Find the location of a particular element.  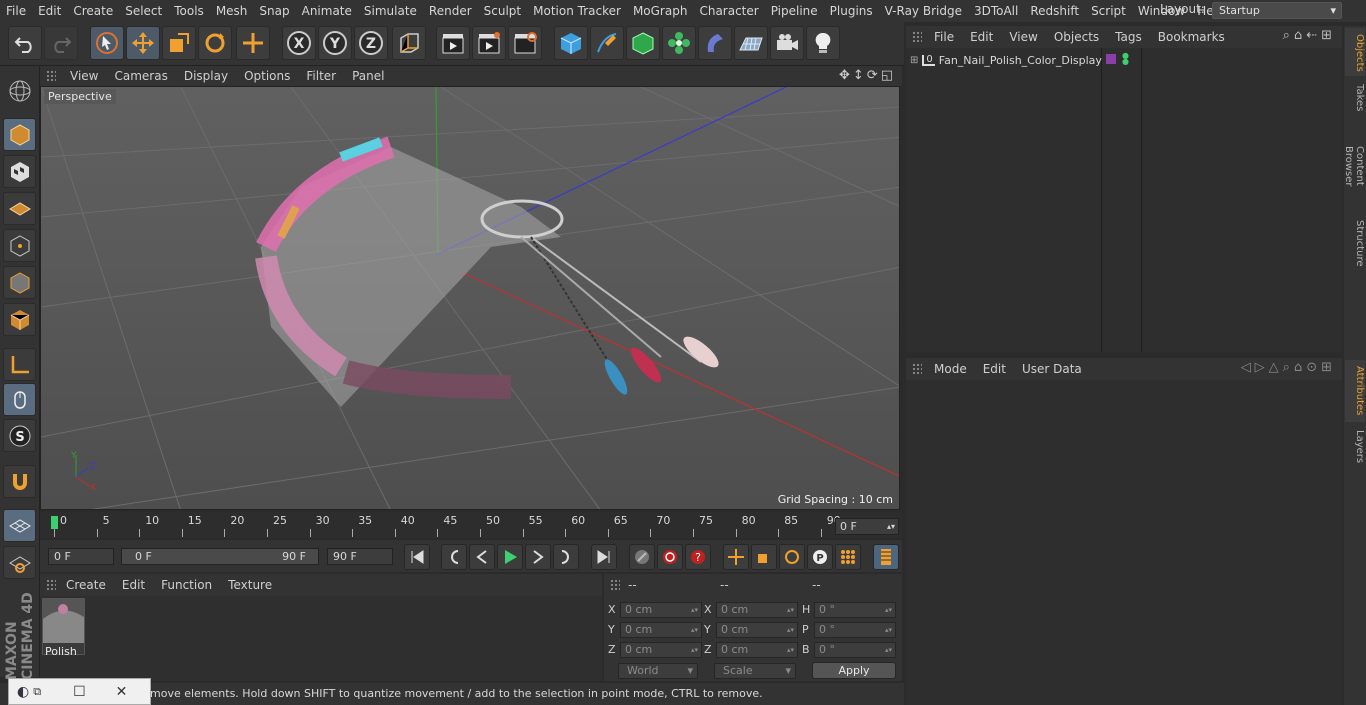

rotate-tool-button is located at coordinates (215, 43).